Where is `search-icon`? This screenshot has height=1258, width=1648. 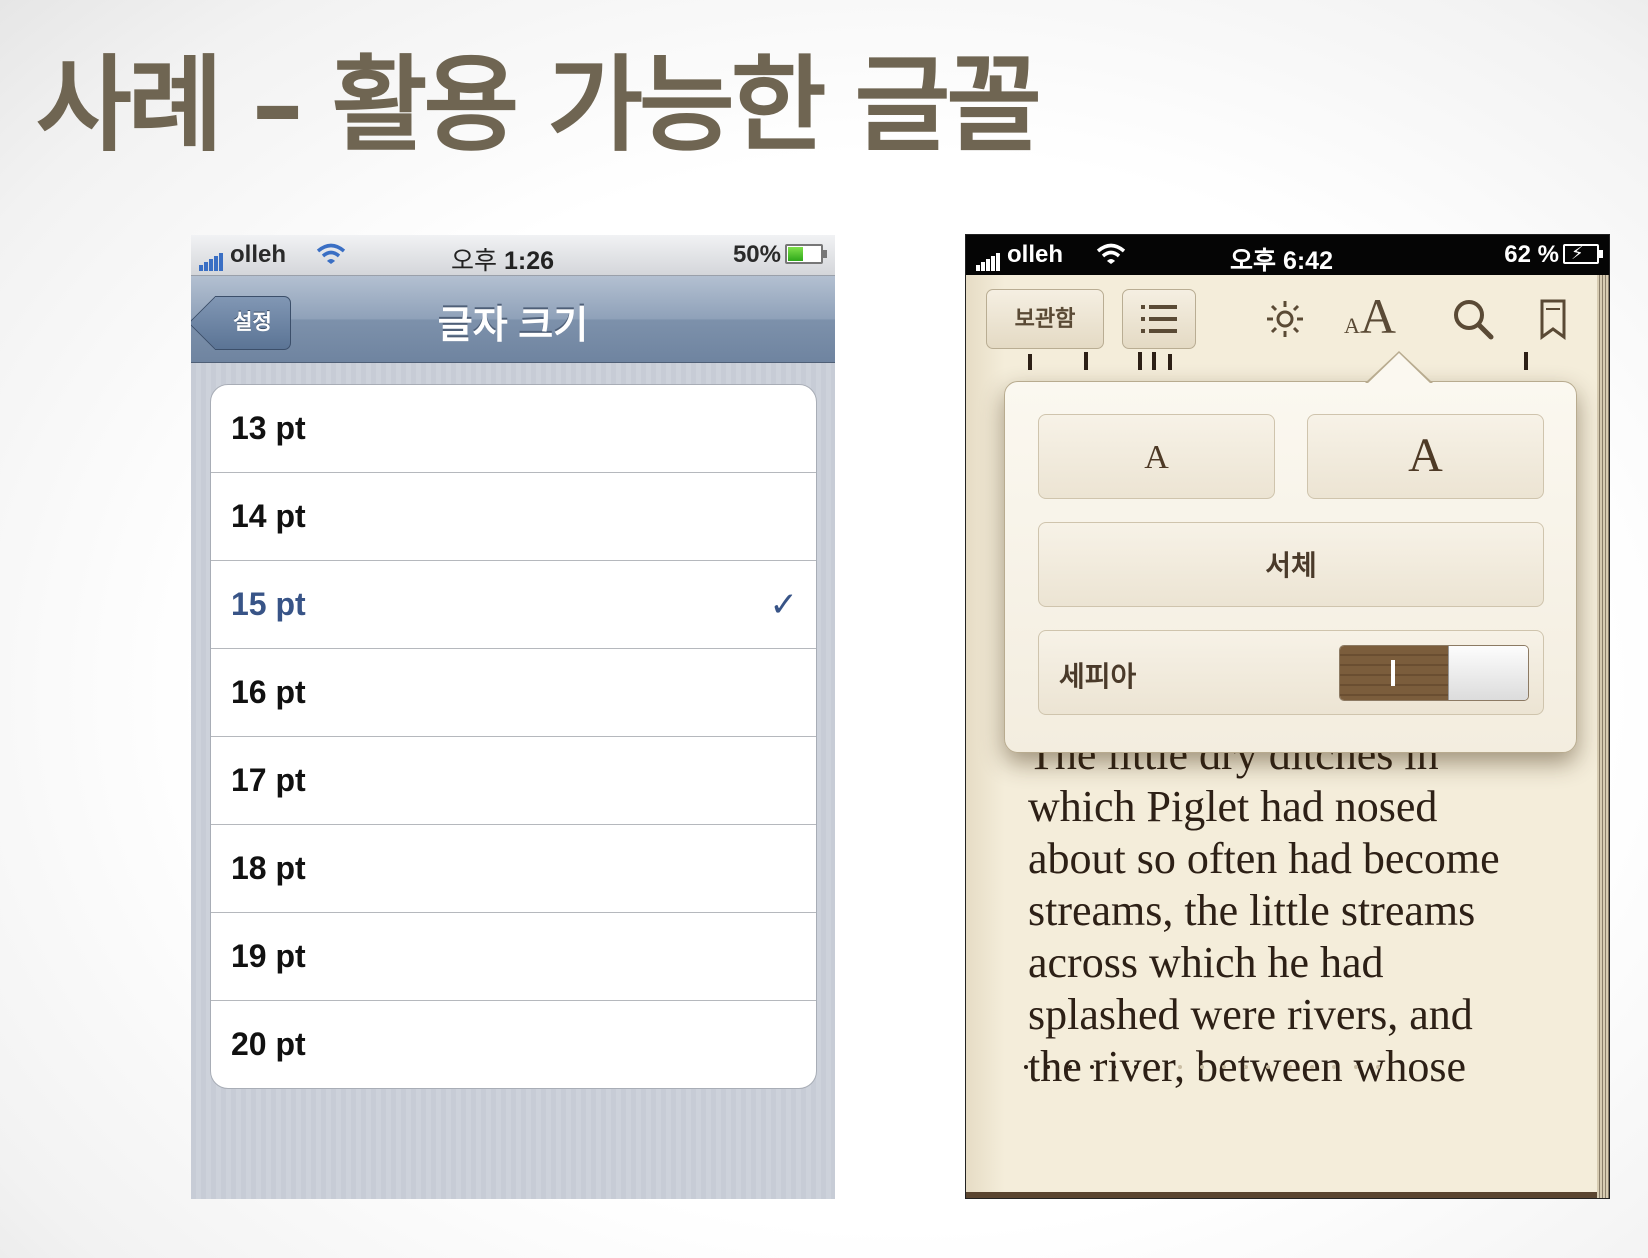
search-icon is located at coordinates (1473, 319).